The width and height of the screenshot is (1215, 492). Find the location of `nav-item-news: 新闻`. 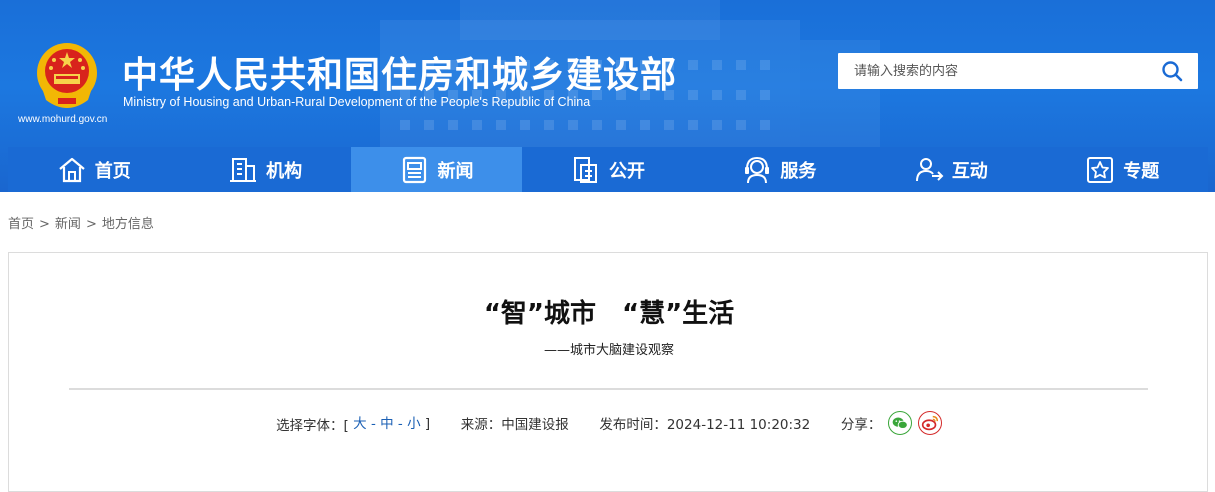

nav-item-news: 新闻 is located at coordinates (436, 169).